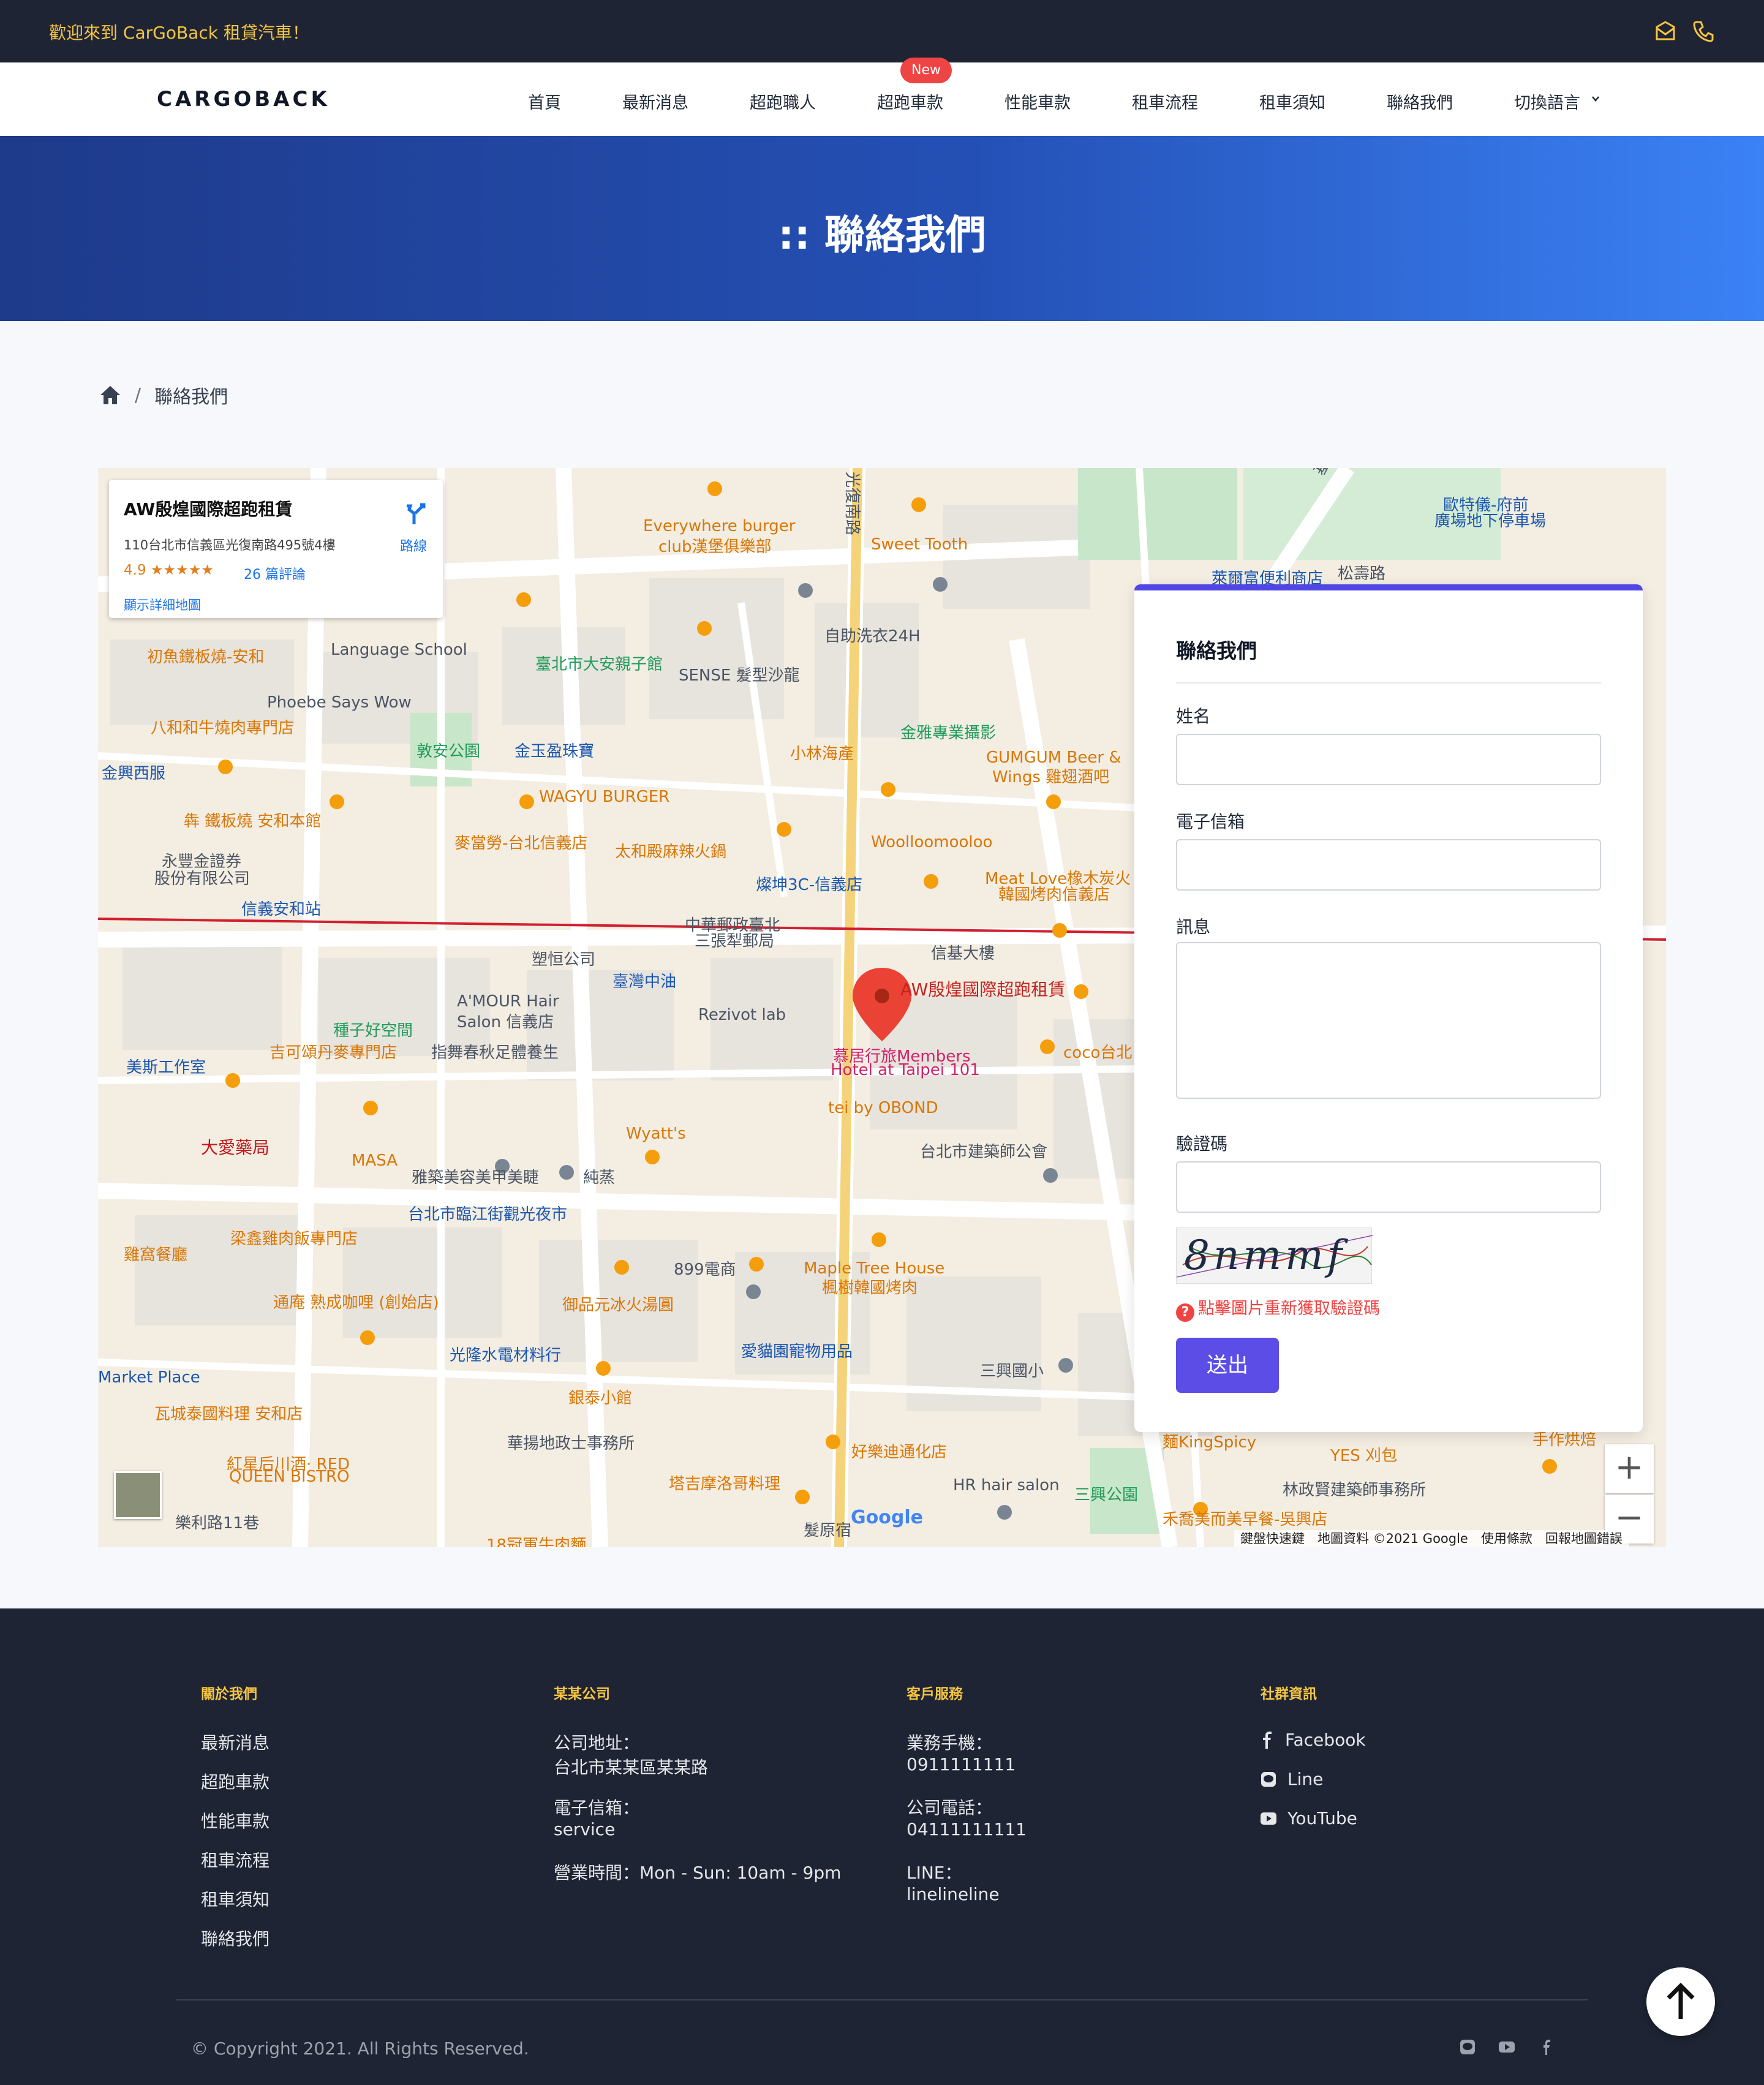 This screenshot has width=1764, height=2085. I want to click on map-label: 光隆水電材料行, so click(506, 1356).